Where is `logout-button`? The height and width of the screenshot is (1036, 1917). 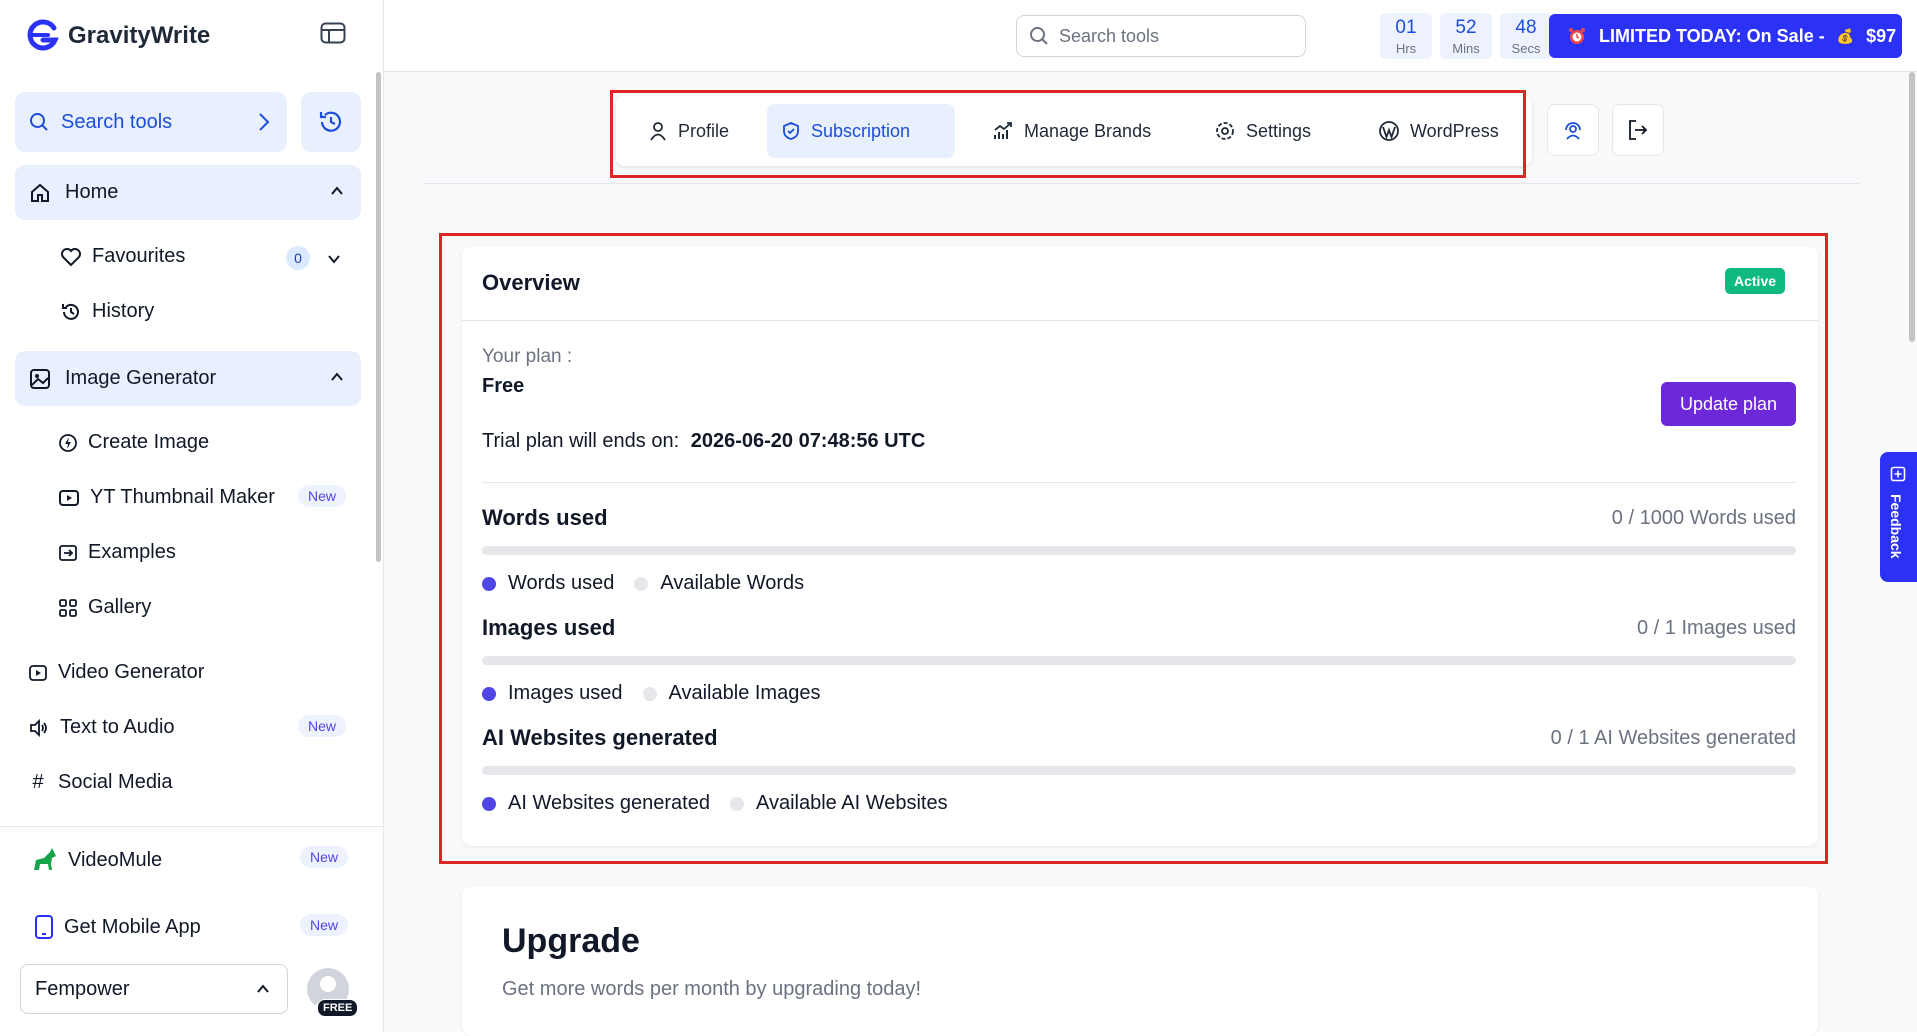 logout-button is located at coordinates (1638, 130).